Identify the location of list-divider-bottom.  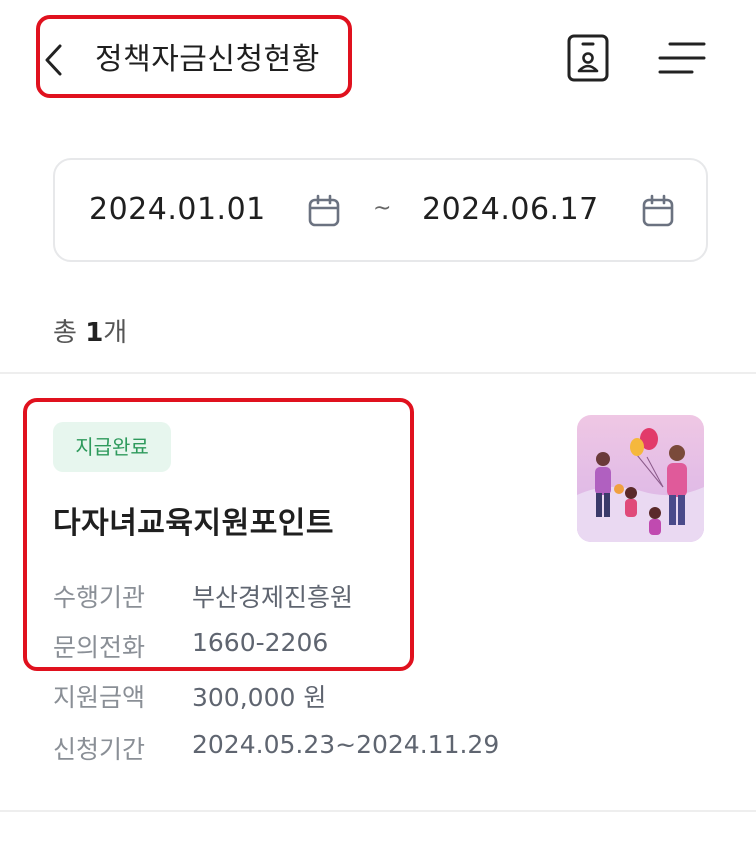
(378, 811).